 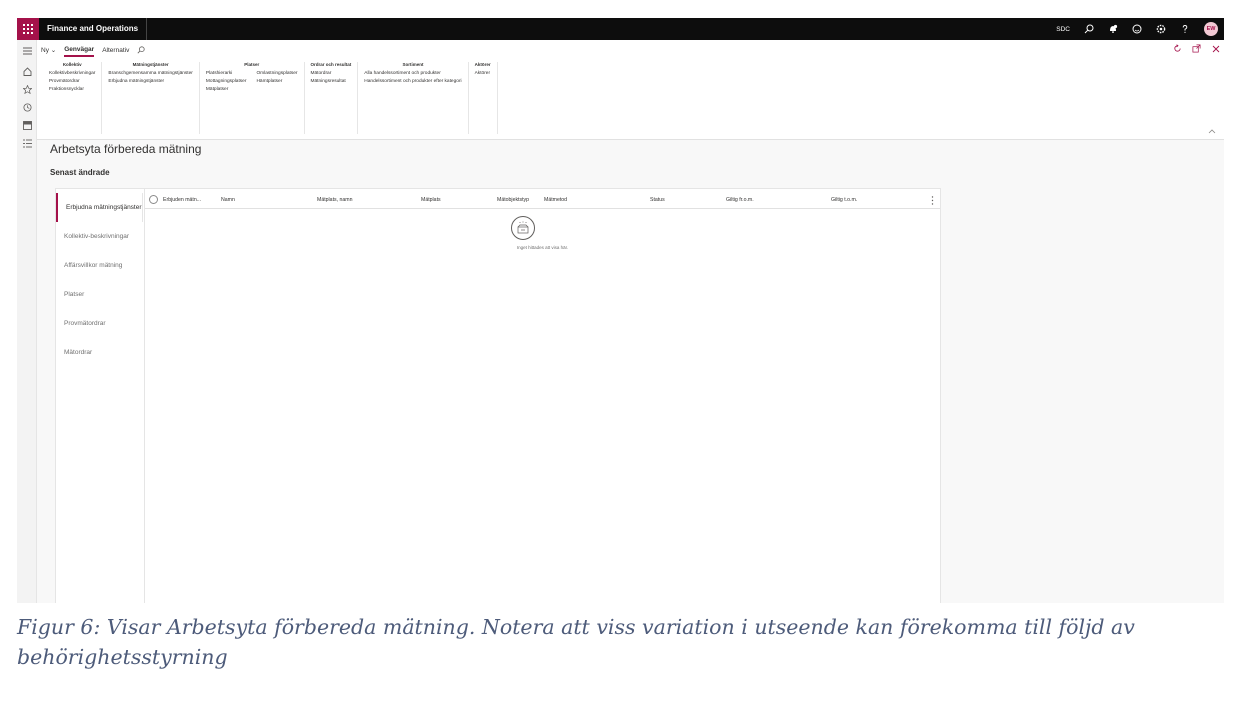 What do you see at coordinates (740, 200) in the screenshot?
I see `column-header-valid-from: Giltig fr.o.m.` at bounding box center [740, 200].